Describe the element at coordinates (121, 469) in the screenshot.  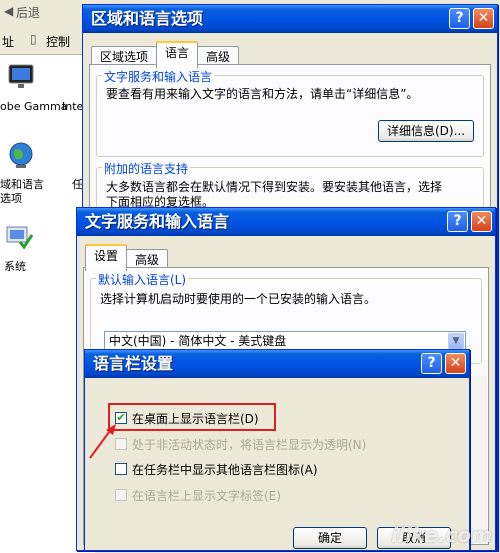
I see `taskbar-icons-checkbox` at that location.